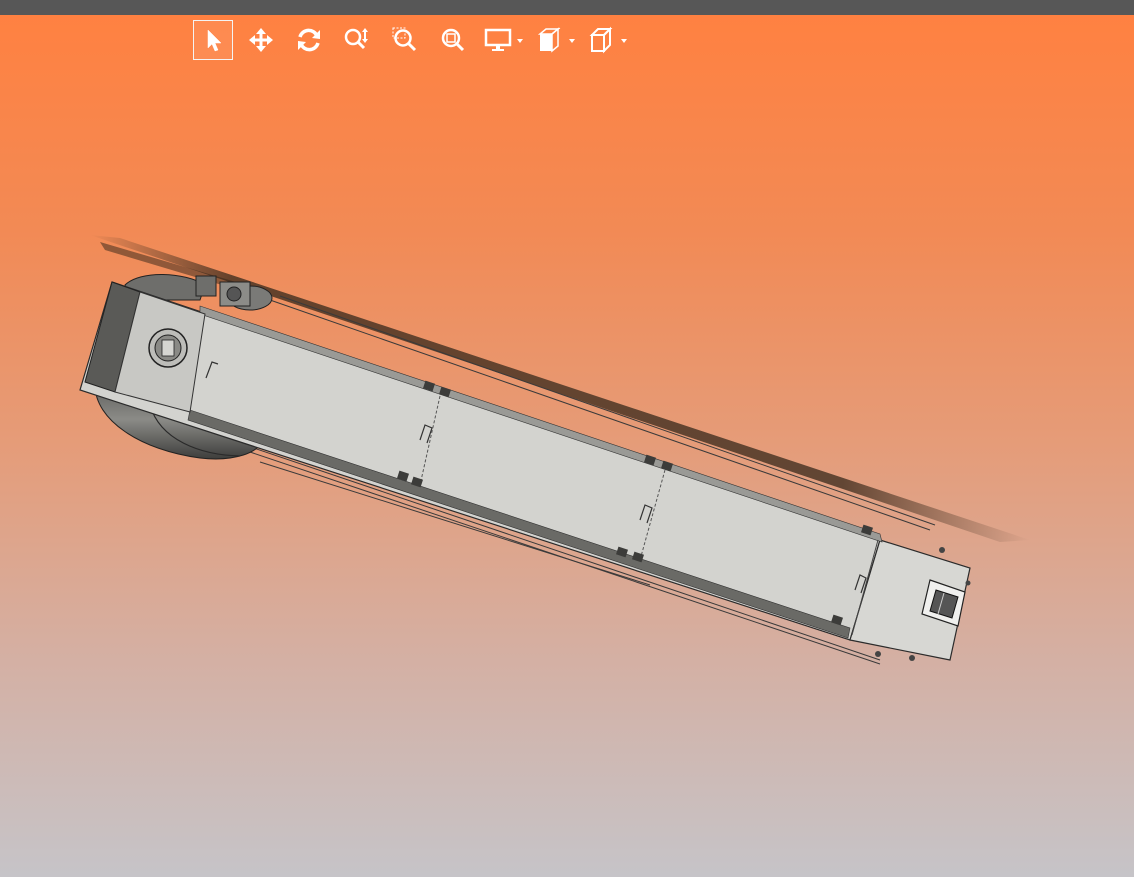 This screenshot has width=1134, height=877. I want to click on section-view-dropdown, so click(554, 40).